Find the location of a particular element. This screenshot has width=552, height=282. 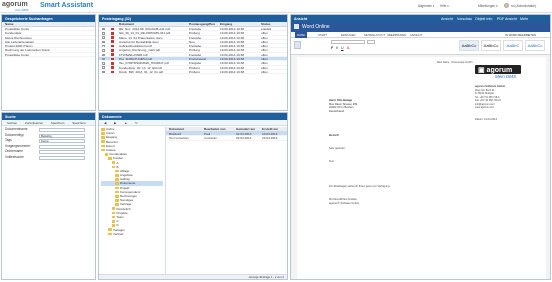

saved-search-item: Projektliste Konto is located at coordinates (48, 55).